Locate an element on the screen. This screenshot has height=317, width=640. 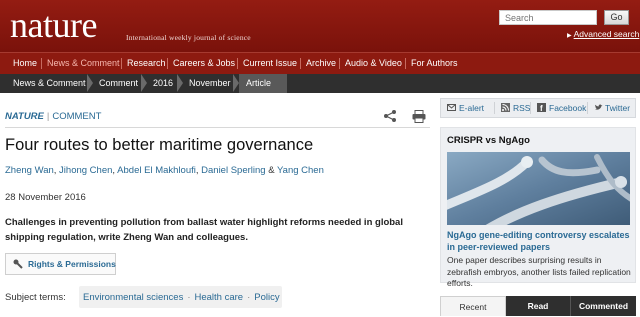
subject-term-link: Health care is located at coordinates (219, 297).